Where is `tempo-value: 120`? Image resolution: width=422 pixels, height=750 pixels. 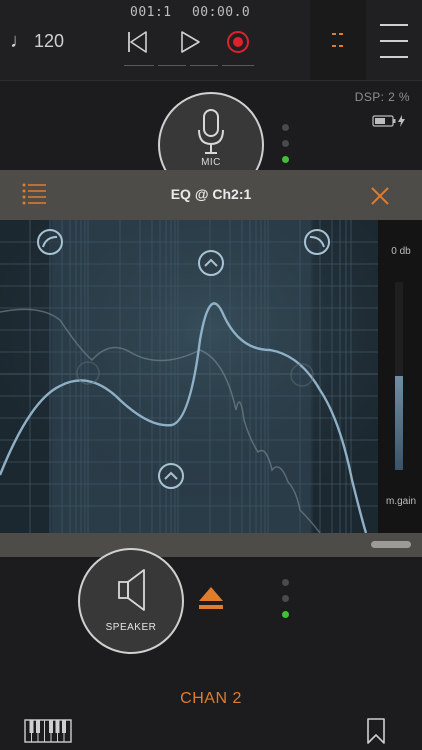
tempo-value: 120 is located at coordinates (49, 41).